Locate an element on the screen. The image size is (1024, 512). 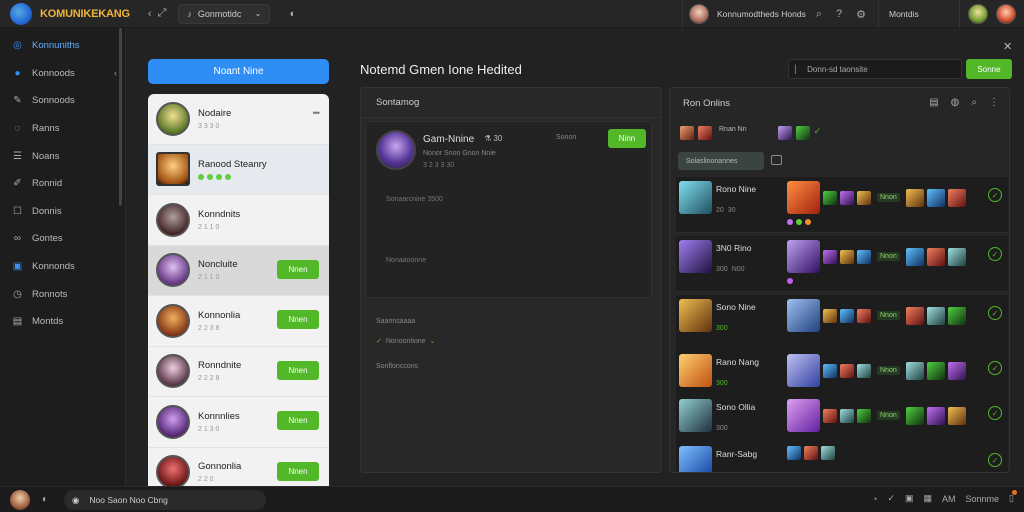
pin-icon: ✓ is located at coordinates (891, 498).